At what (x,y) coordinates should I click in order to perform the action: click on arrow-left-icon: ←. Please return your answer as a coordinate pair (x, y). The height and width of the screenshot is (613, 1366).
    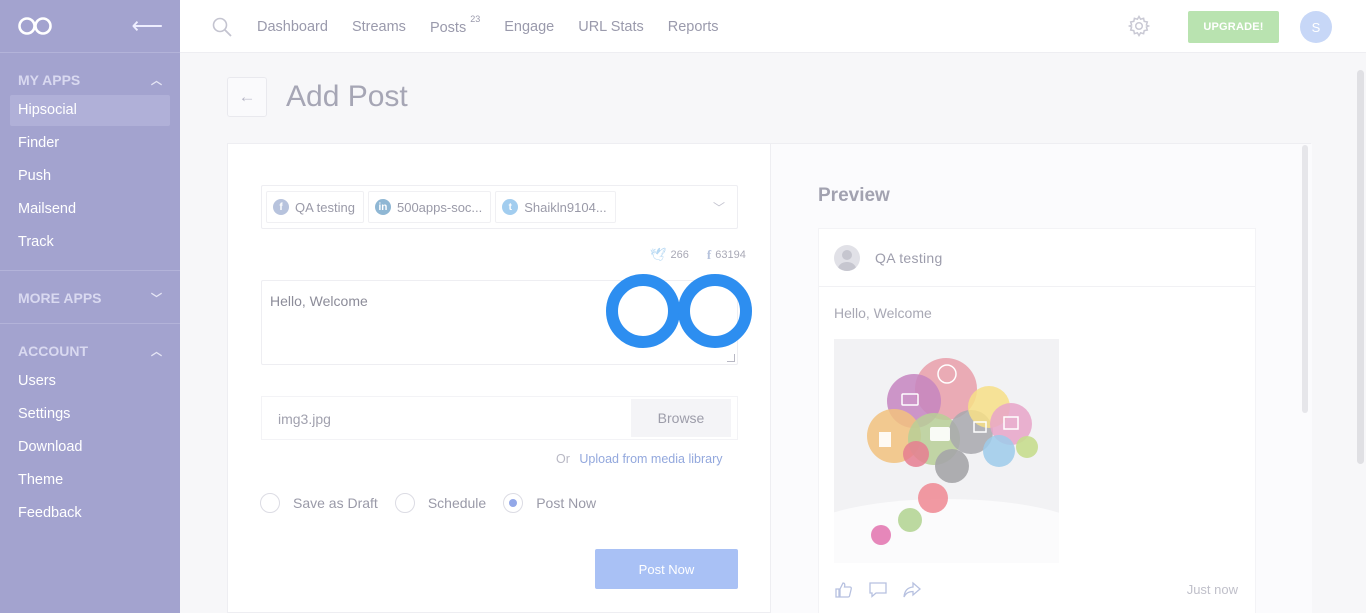
    Looking at the image, I should click on (247, 96).